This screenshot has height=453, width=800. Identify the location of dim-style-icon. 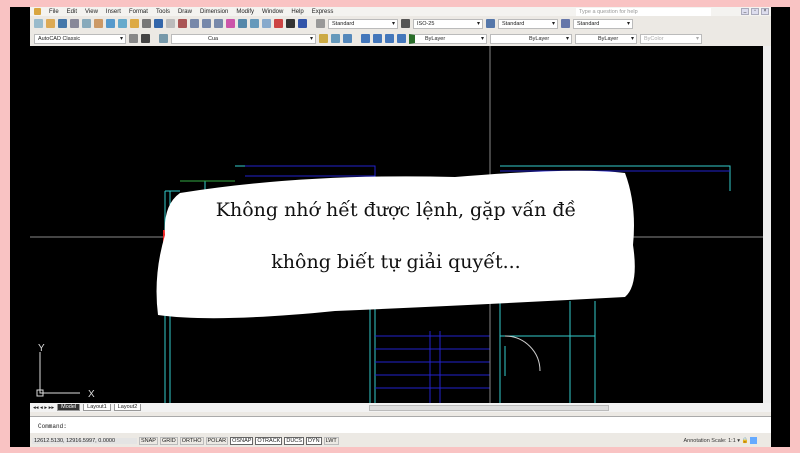
(405, 23).